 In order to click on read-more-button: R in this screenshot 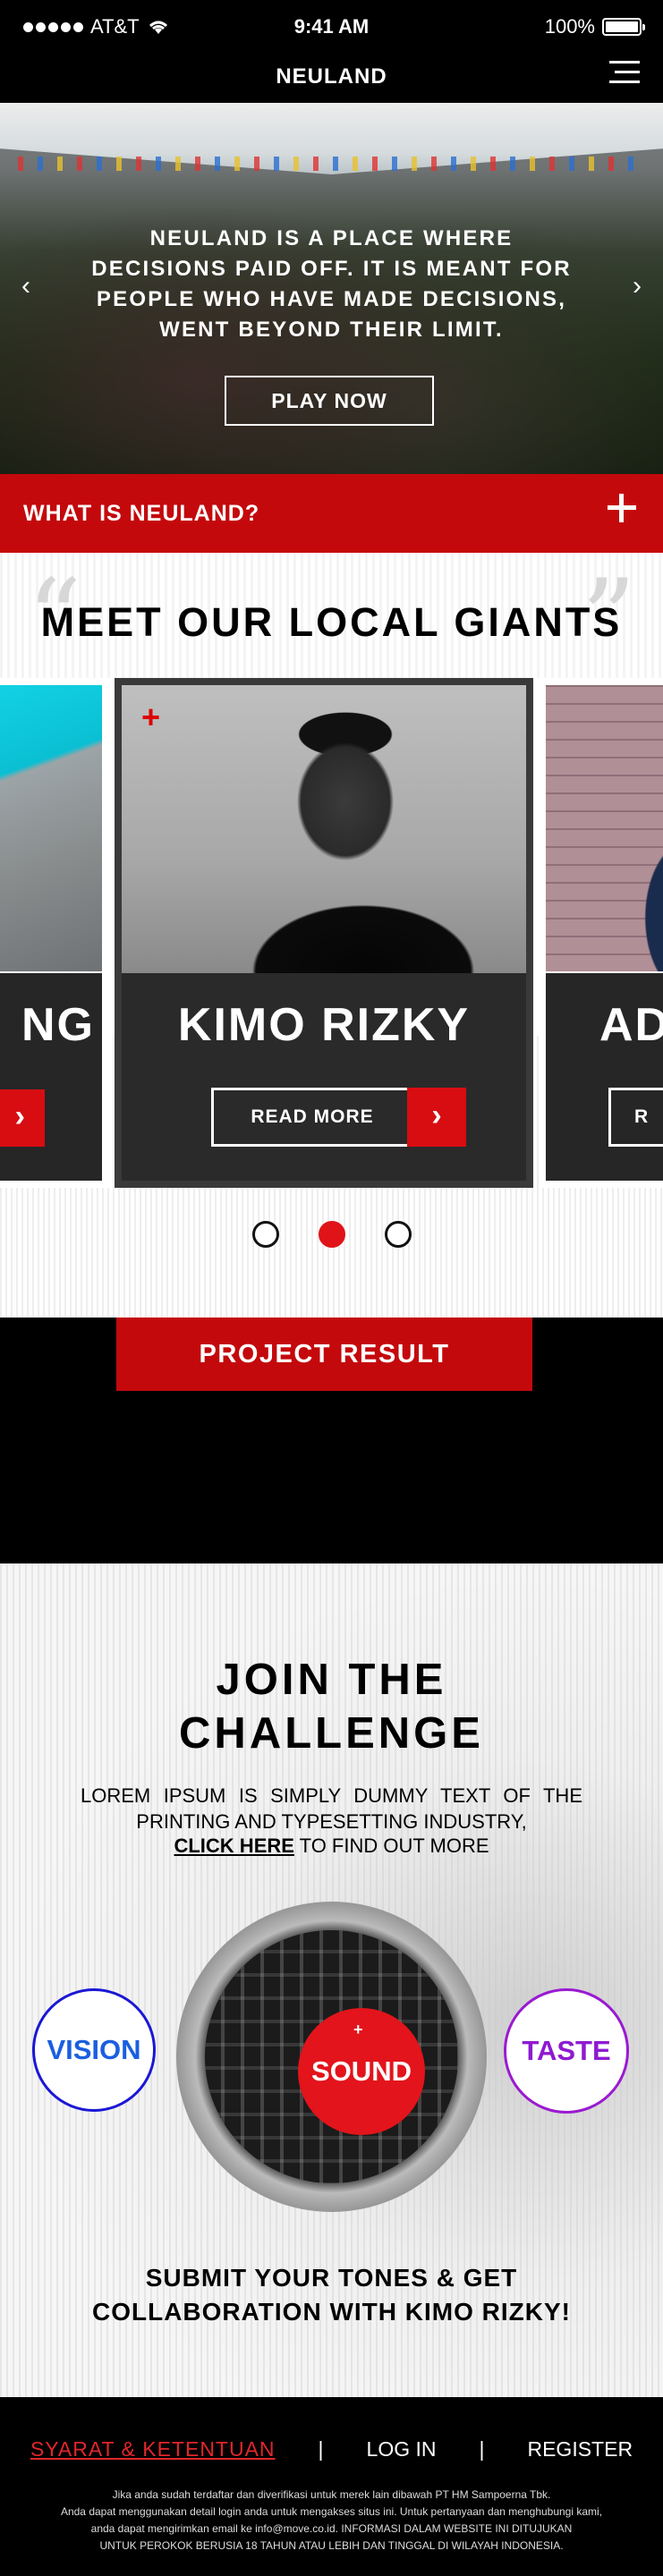, I will do `click(635, 1117)`.